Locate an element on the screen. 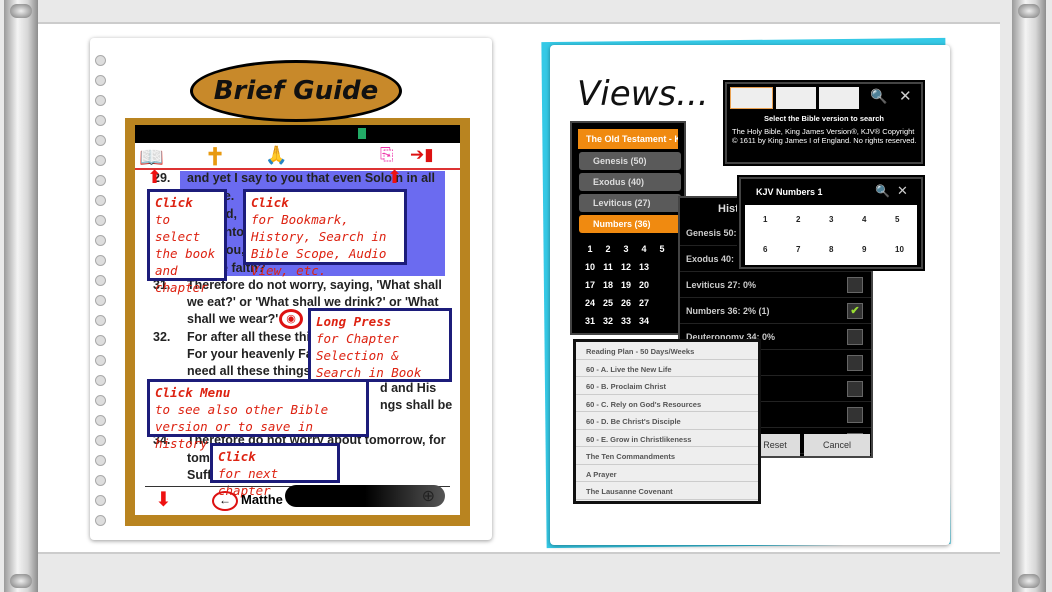 This screenshot has width=1052, height=592. book-item: Genesis (50) is located at coordinates (630, 161).